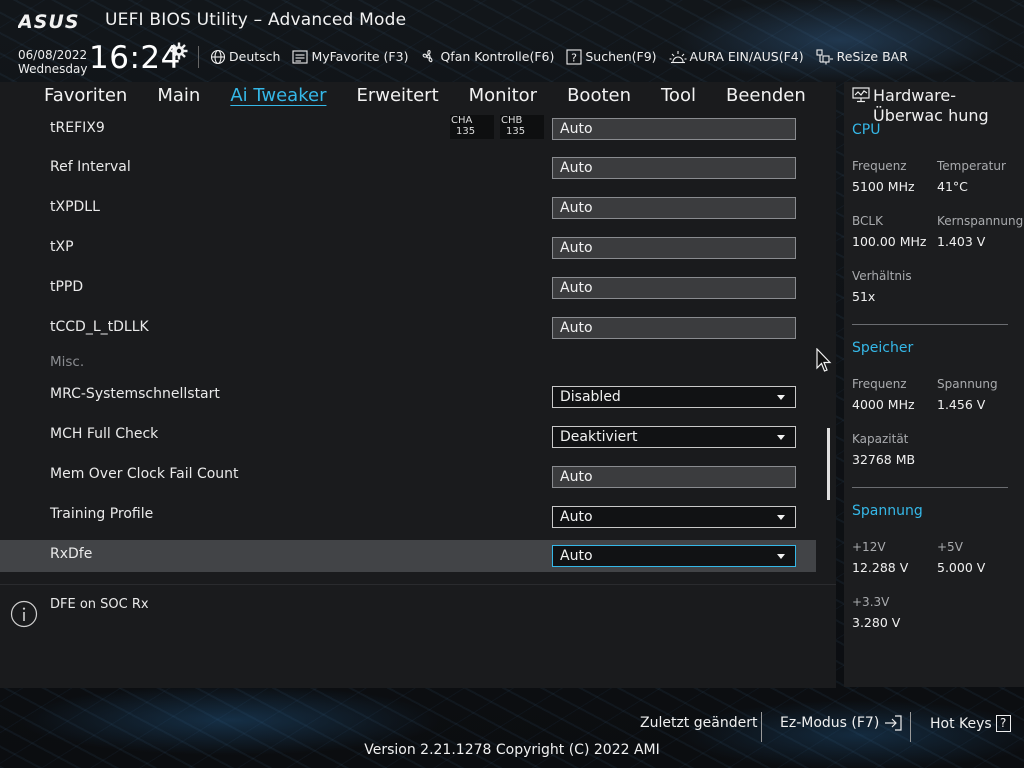 This screenshot has height=768, width=1024. Describe the element at coordinates (828, 464) in the screenshot. I see `settings-scrollbar` at that location.